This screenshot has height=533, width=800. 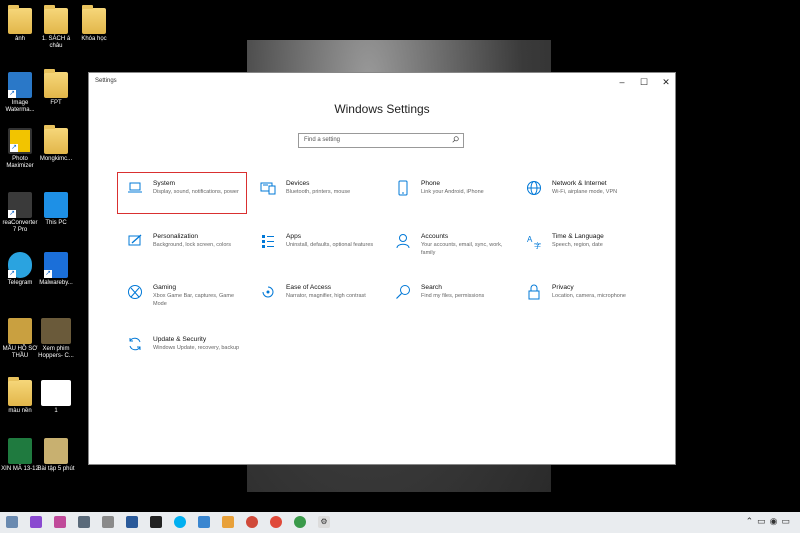 I want to click on tile-devices: Devices Bluetooth, printers, mouse, so click(x=314, y=200).